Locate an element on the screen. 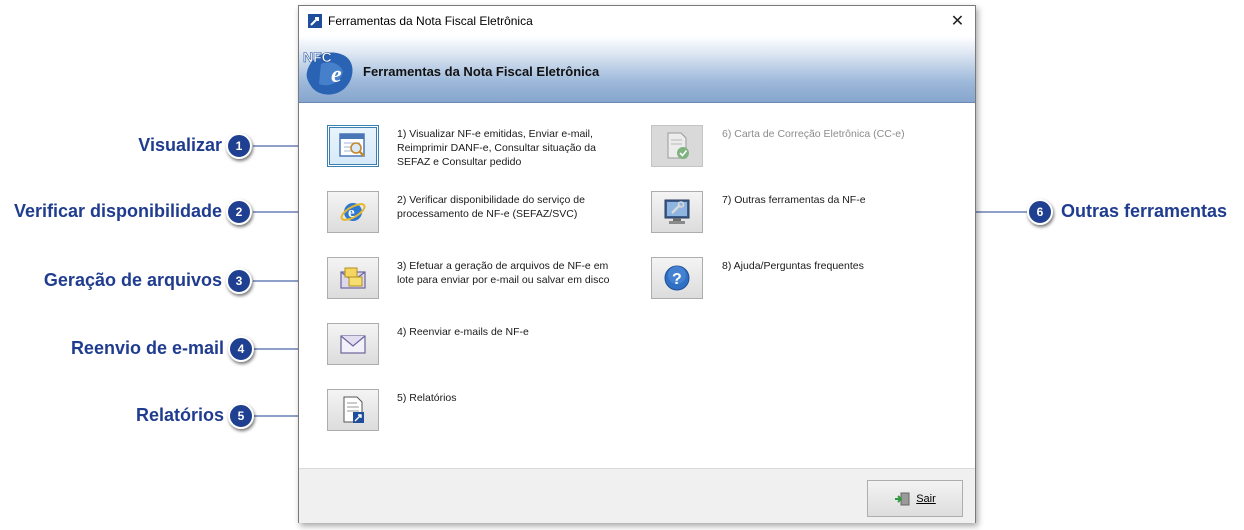 Image resolution: width=1244 pixels, height=530 pixels. tool-label-5: 5) Relatórios is located at coordinates (427, 398).